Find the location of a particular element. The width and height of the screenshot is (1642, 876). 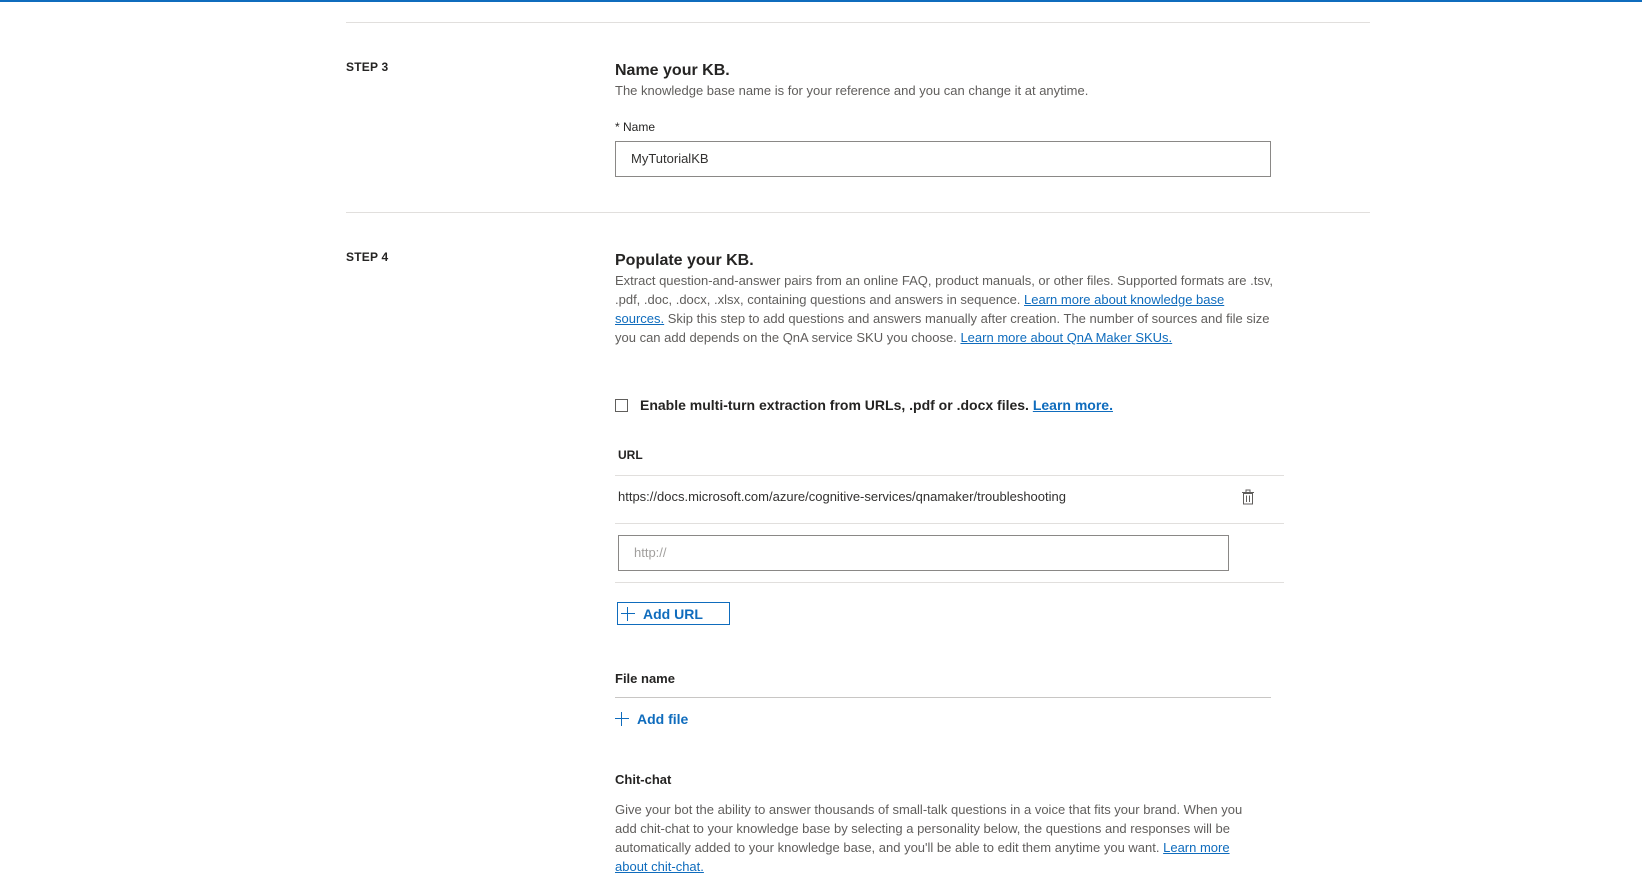

new-url-input: http:// is located at coordinates (923, 553).